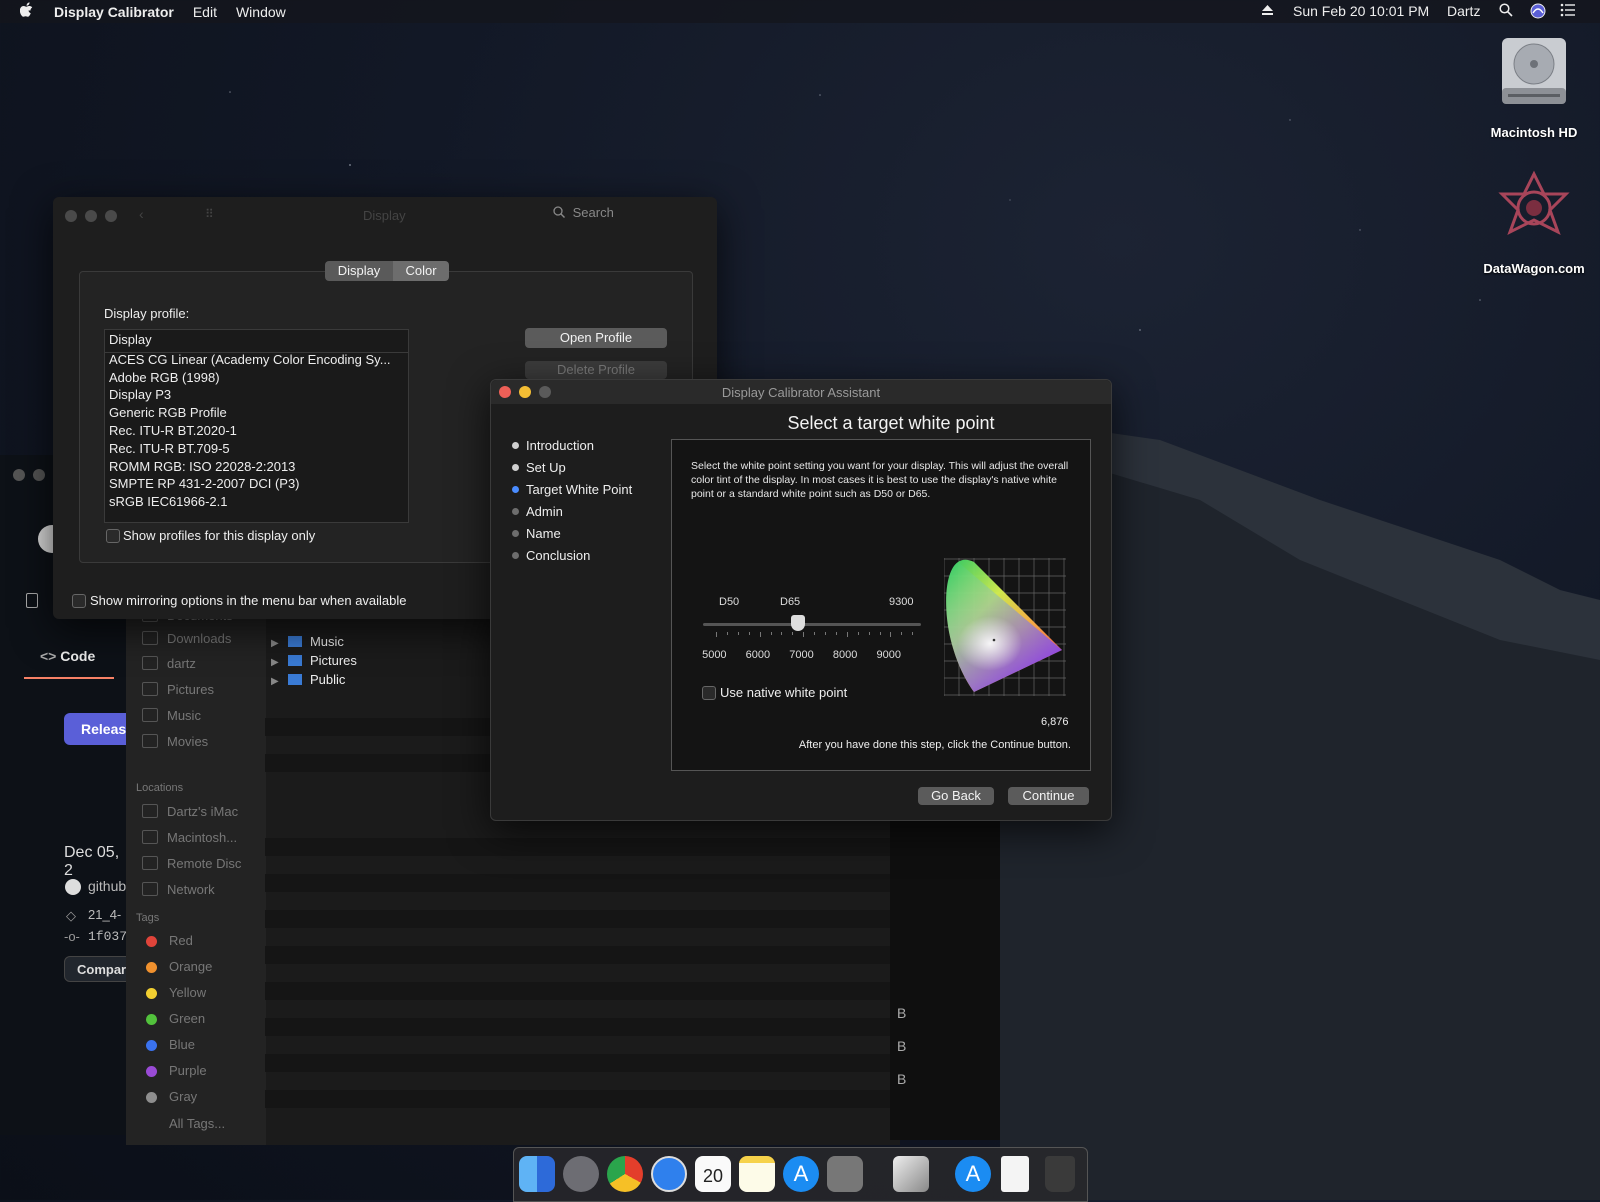 The height and width of the screenshot is (1202, 1600). I want to click on profile-list-item: Display P3, so click(140, 394).